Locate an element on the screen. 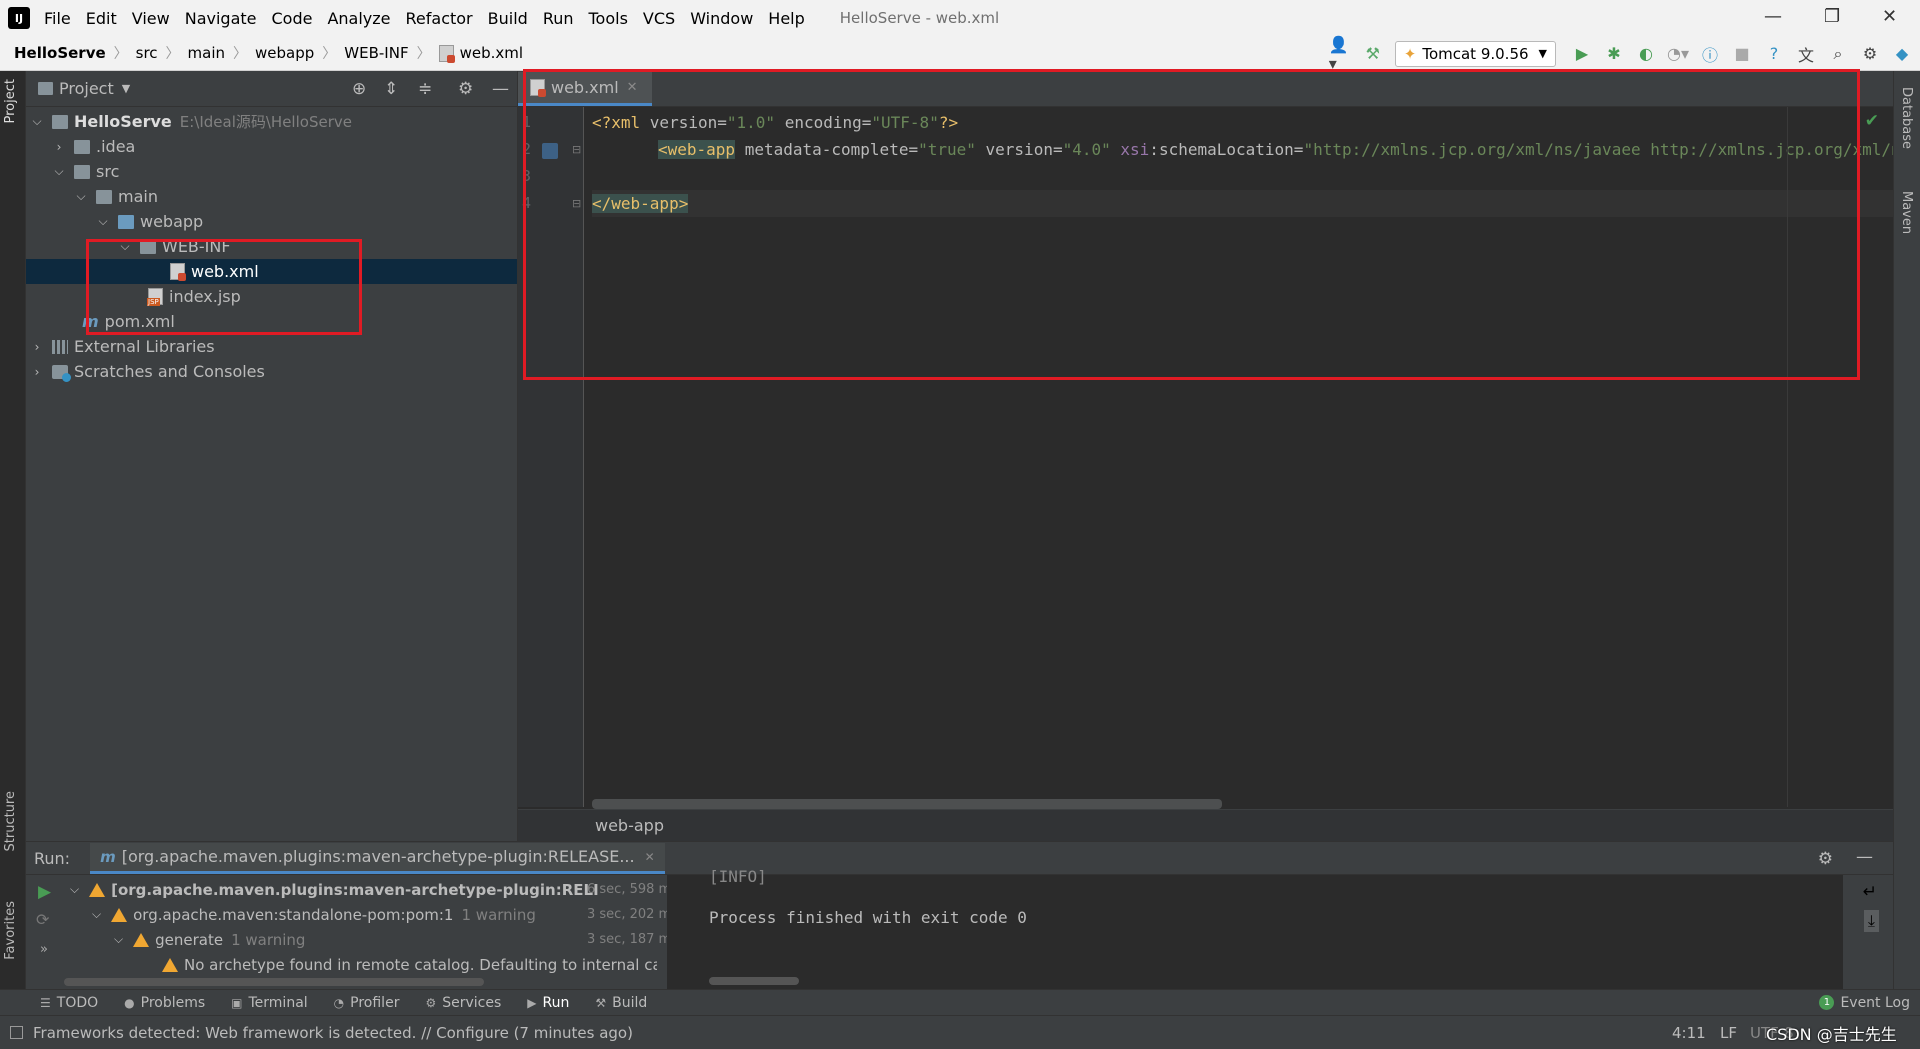 This screenshot has width=1920, height=1049. tree-item-web-xml: web.xml is located at coordinates (271, 271).